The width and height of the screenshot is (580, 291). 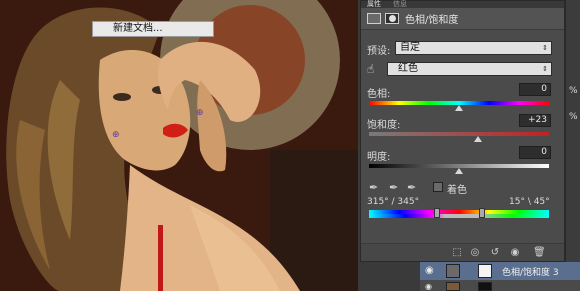 I want to click on eyedropper-minus-icon: ✒, so click(x=413, y=188).